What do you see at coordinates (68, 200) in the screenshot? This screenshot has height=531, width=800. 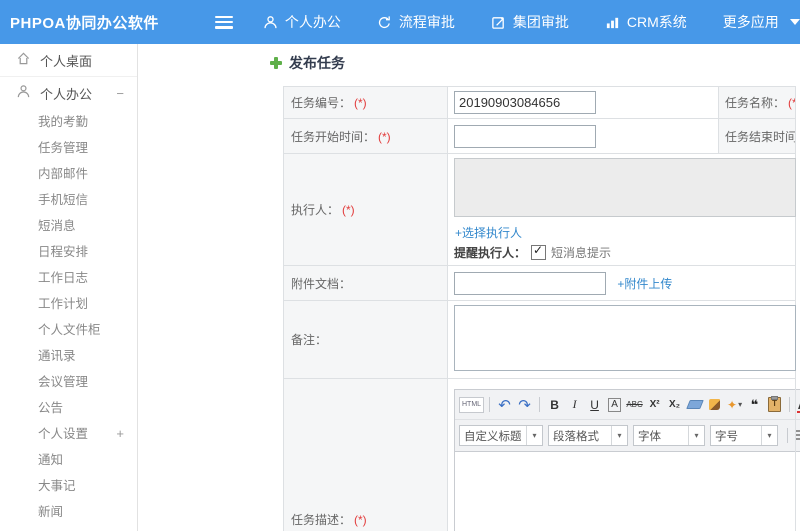 I see `sidebar-item-sms: 手机短信` at bounding box center [68, 200].